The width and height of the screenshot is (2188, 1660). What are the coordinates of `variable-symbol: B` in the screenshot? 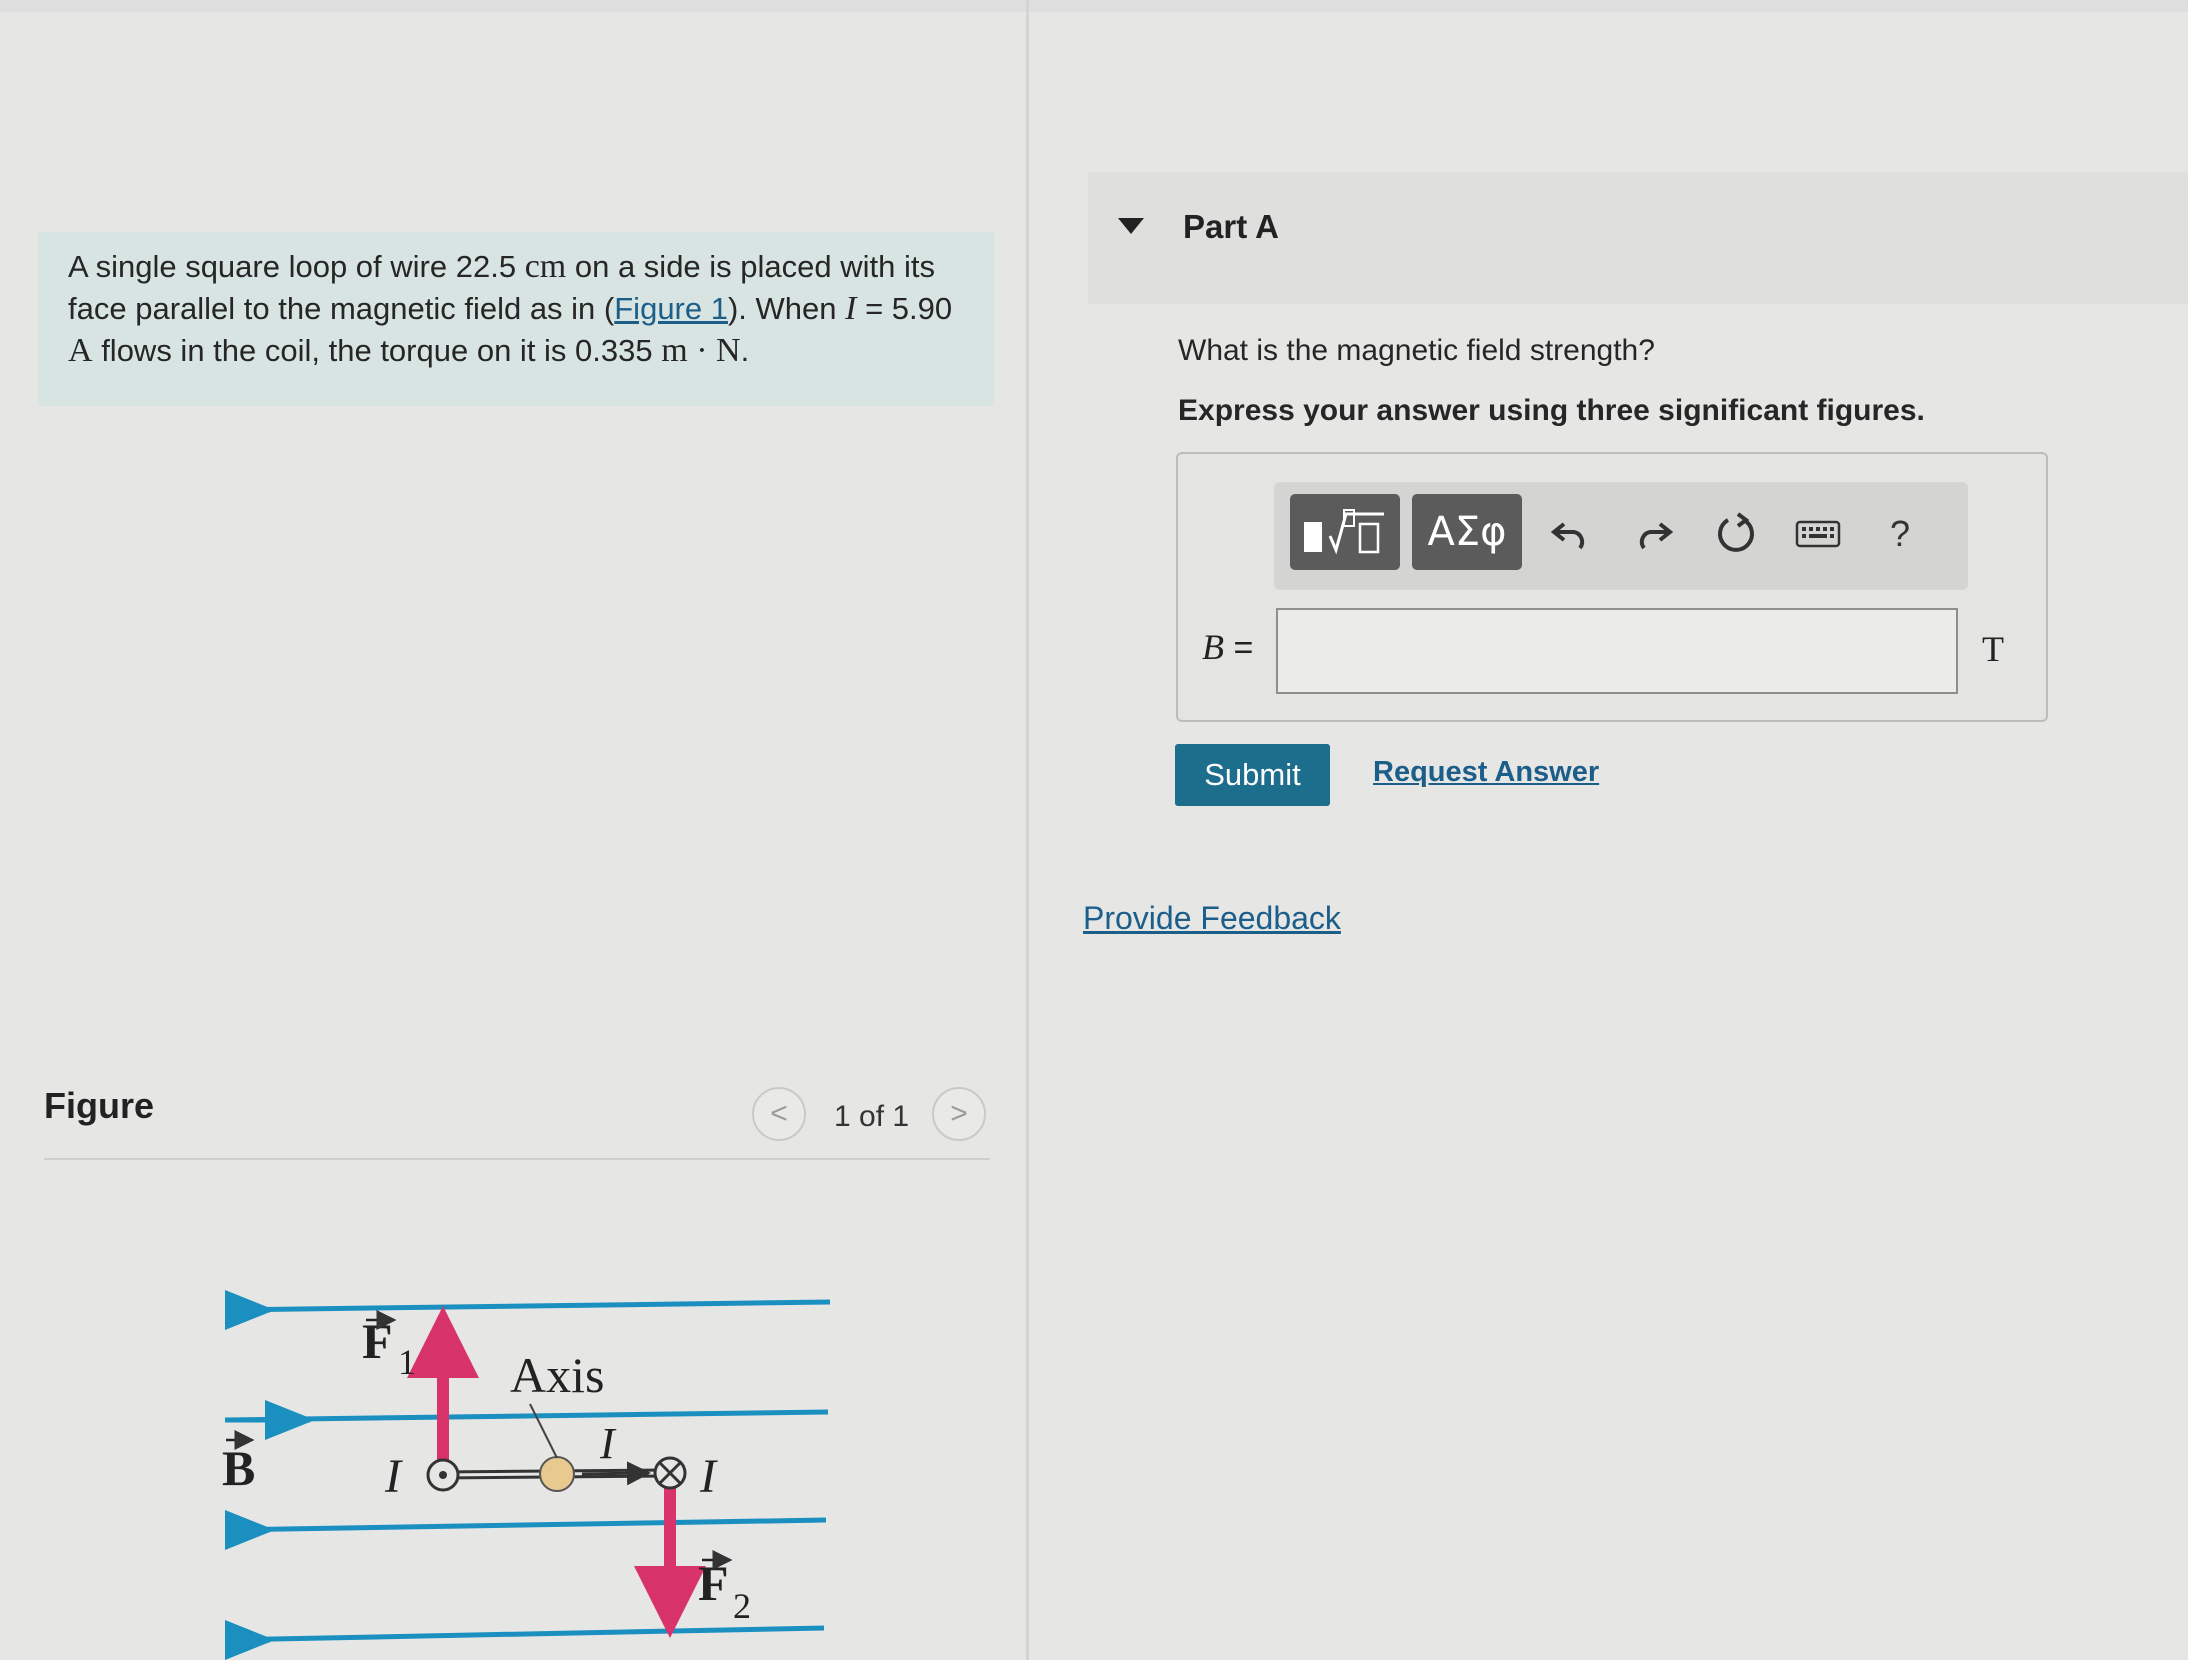 It's located at (1213, 647).